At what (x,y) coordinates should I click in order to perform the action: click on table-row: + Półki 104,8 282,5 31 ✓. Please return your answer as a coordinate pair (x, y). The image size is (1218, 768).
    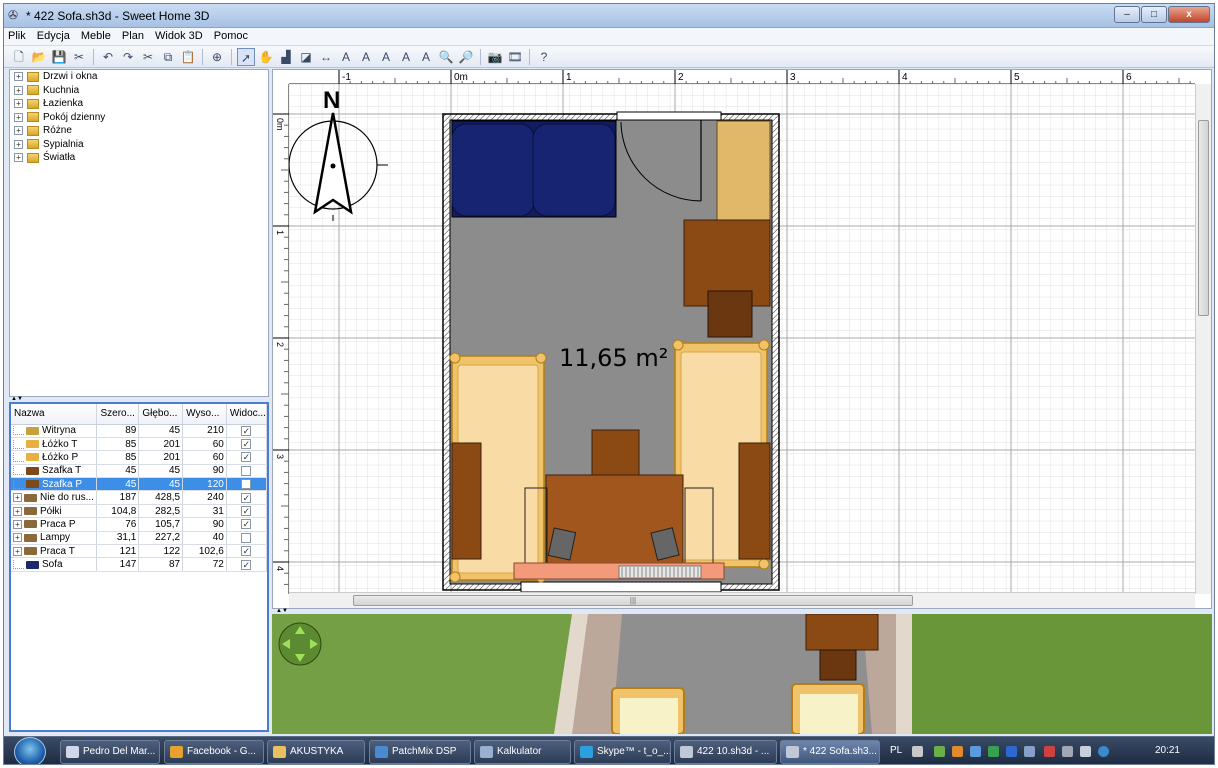
    Looking at the image, I should click on (139, 511).